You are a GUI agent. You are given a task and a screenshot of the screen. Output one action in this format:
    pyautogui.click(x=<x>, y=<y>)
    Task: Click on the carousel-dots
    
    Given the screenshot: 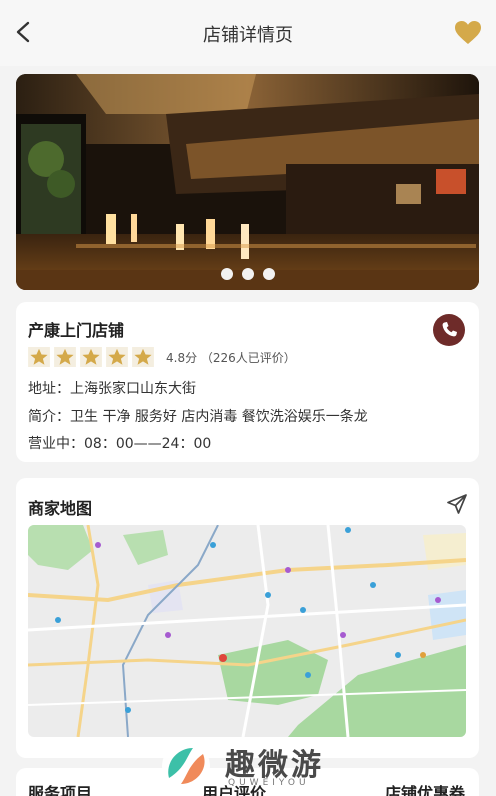 What is the action you would take?
    pyautogui.click(x=247, y=274)
    